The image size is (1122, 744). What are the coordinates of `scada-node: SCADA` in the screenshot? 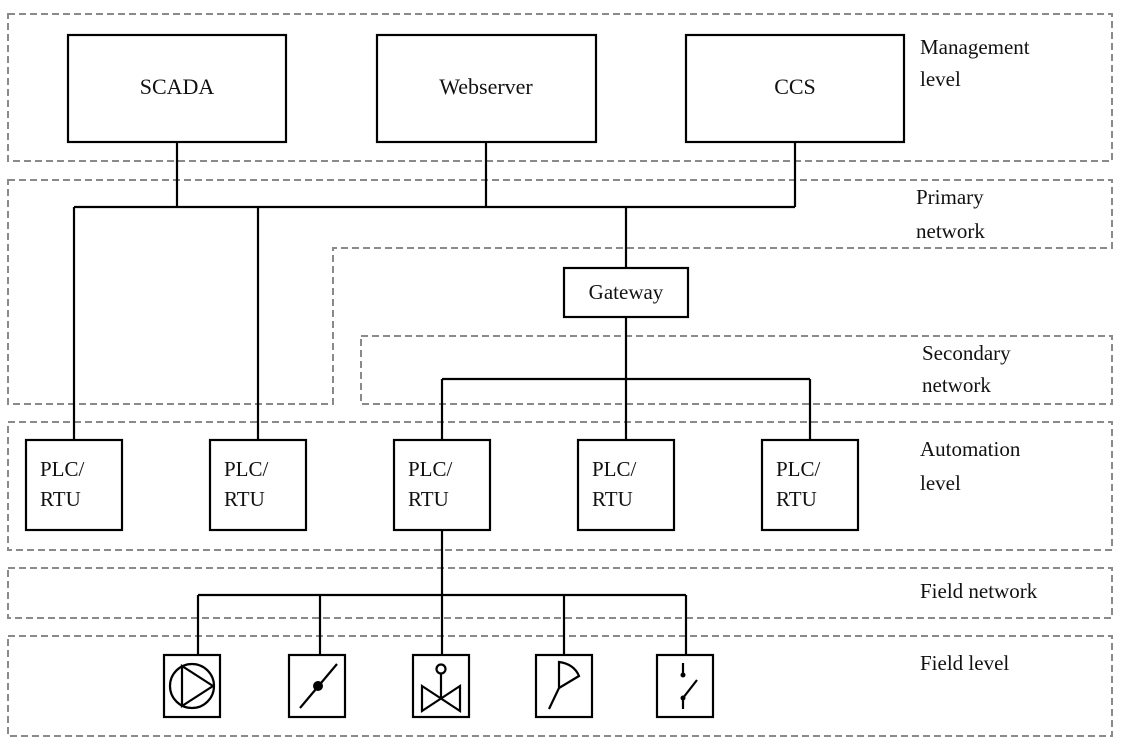 It's located at (177, 88).